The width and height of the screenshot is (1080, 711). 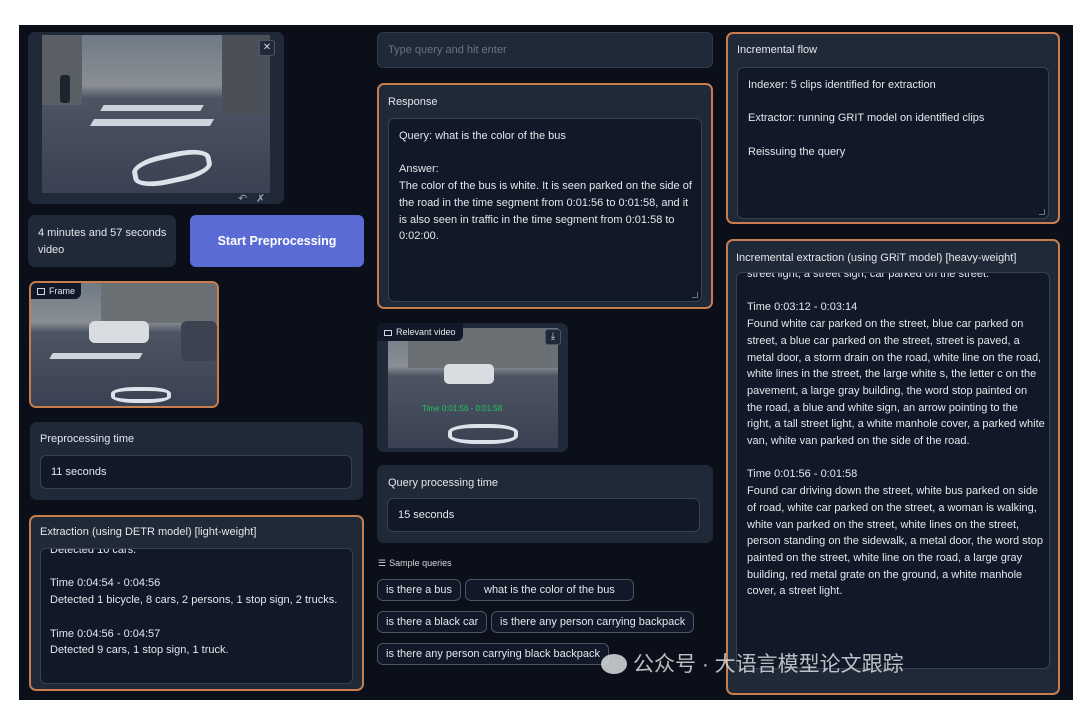 I want to click on frame-label: Frame, so click(x=62, y=291).